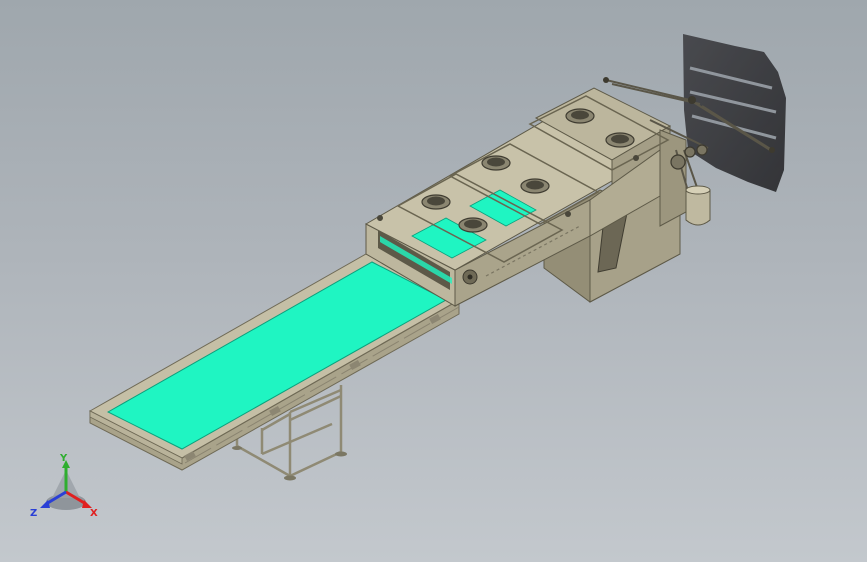 The height and width of the screenshot is (562, 867). Describe the element at coordinates (698, 205) in the screenshot. I see `collection-bin` at that location.